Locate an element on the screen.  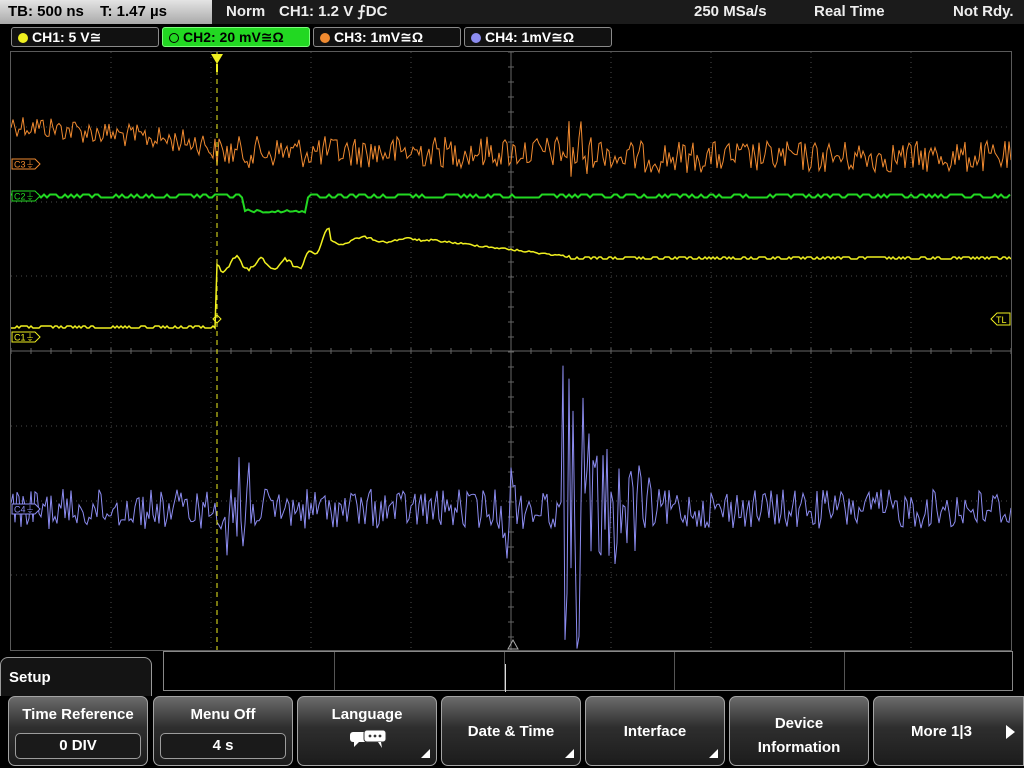
channel-tab-ch1: CH1: 5 V≅ is located at coordinates (85, 37).